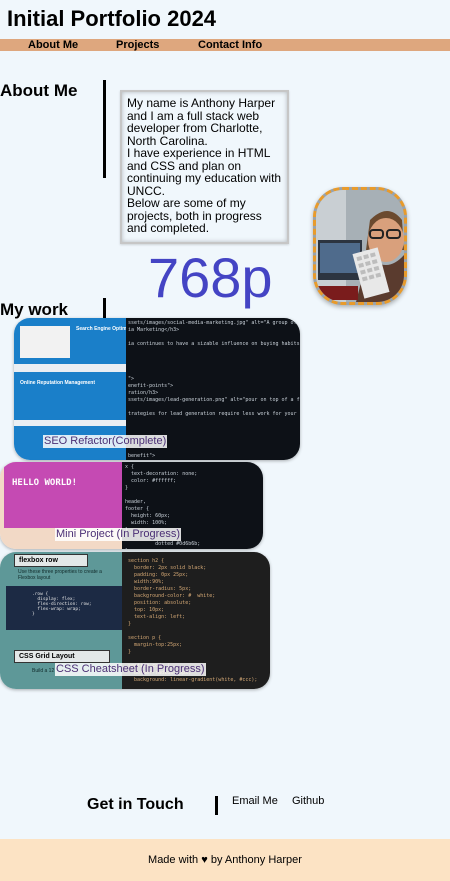  I want to click on github-link: Github, so click(308, 801).